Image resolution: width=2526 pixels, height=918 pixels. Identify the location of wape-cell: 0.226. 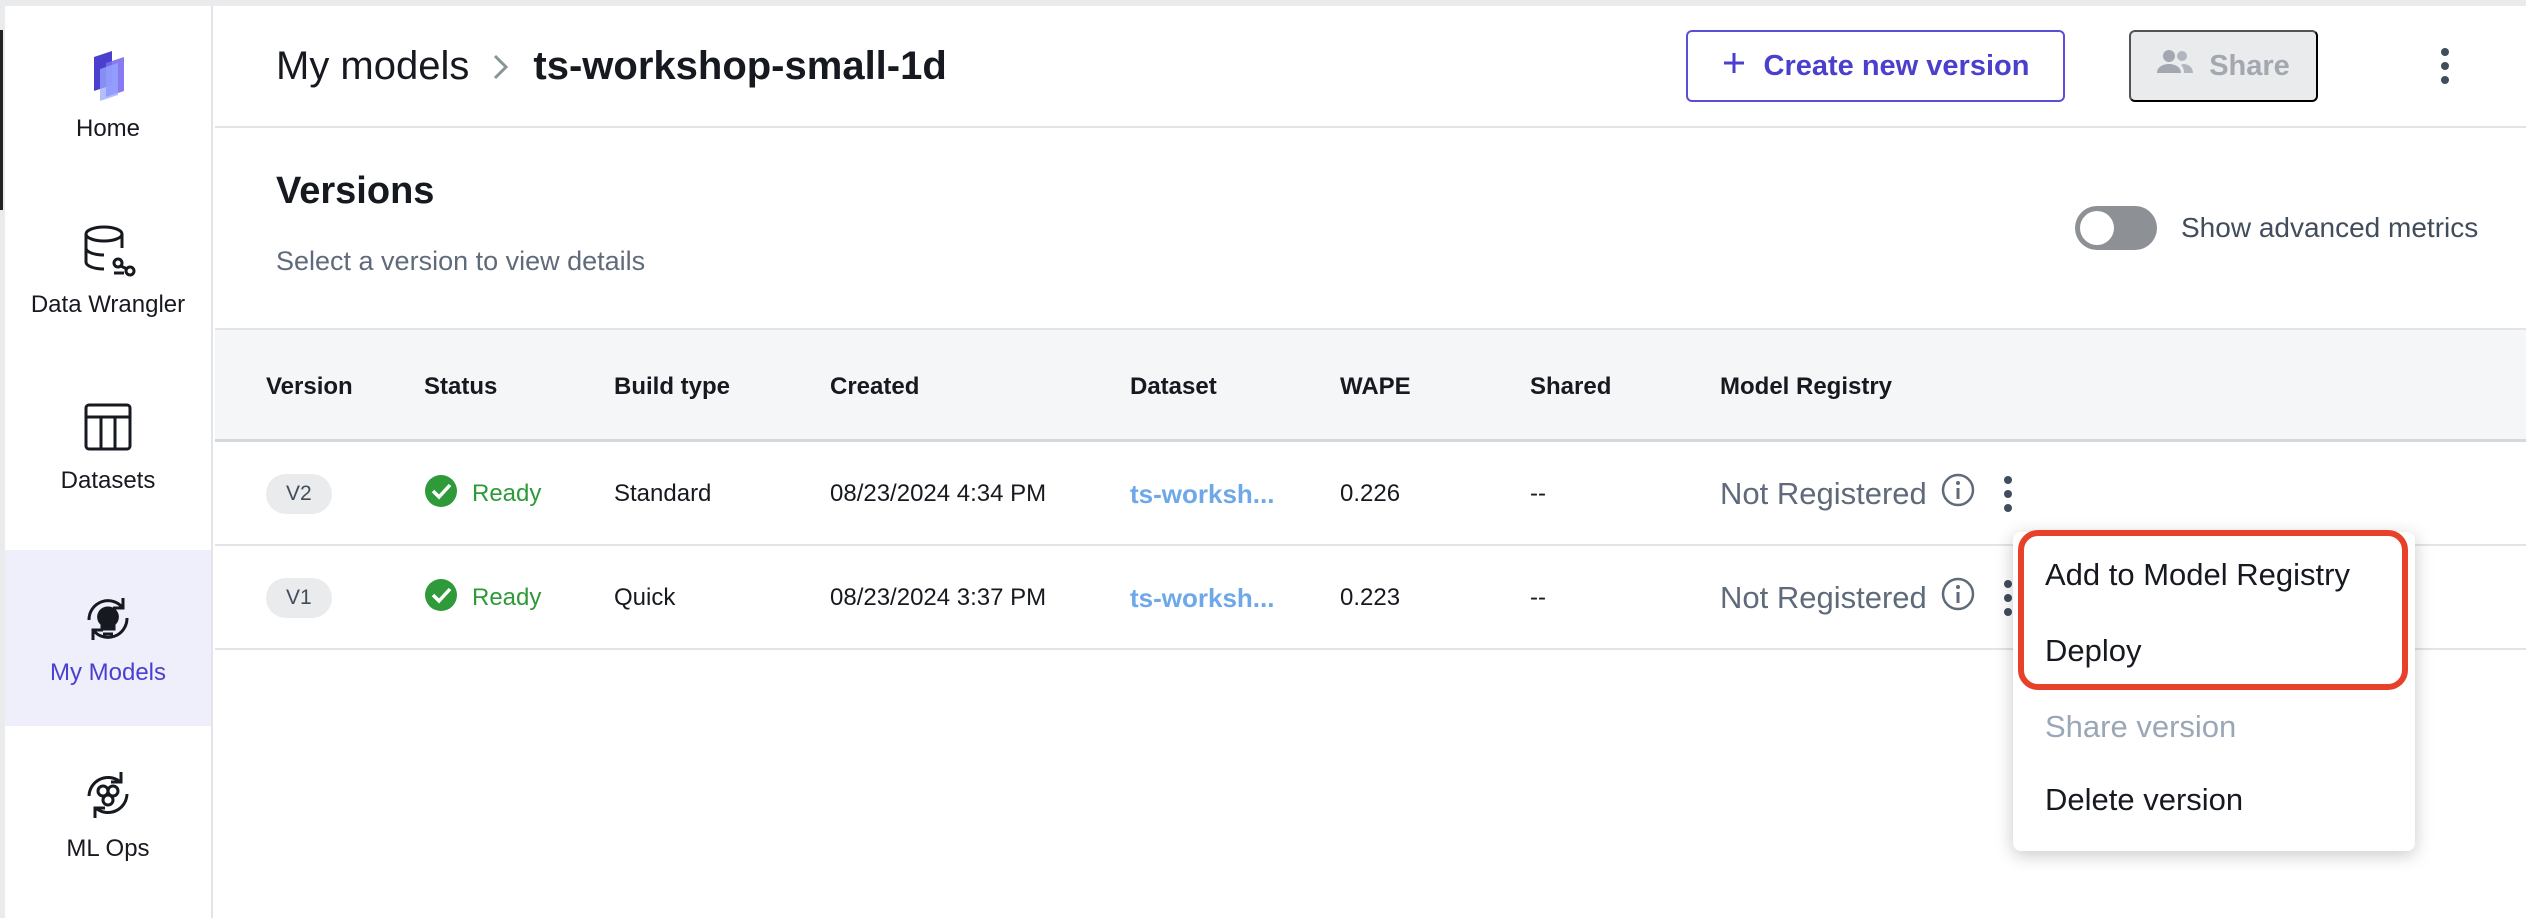
(1370, 493).